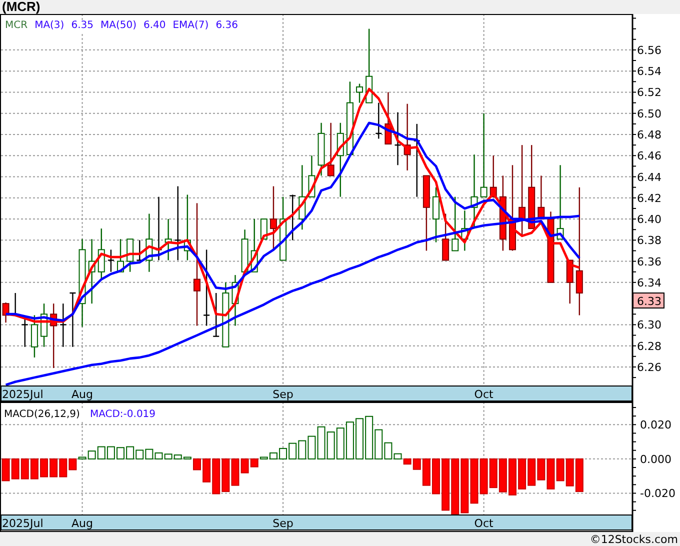  Describe the element at coordinates (649, 325) in the screenshot. I see `axis-label: 6.30` at that location.